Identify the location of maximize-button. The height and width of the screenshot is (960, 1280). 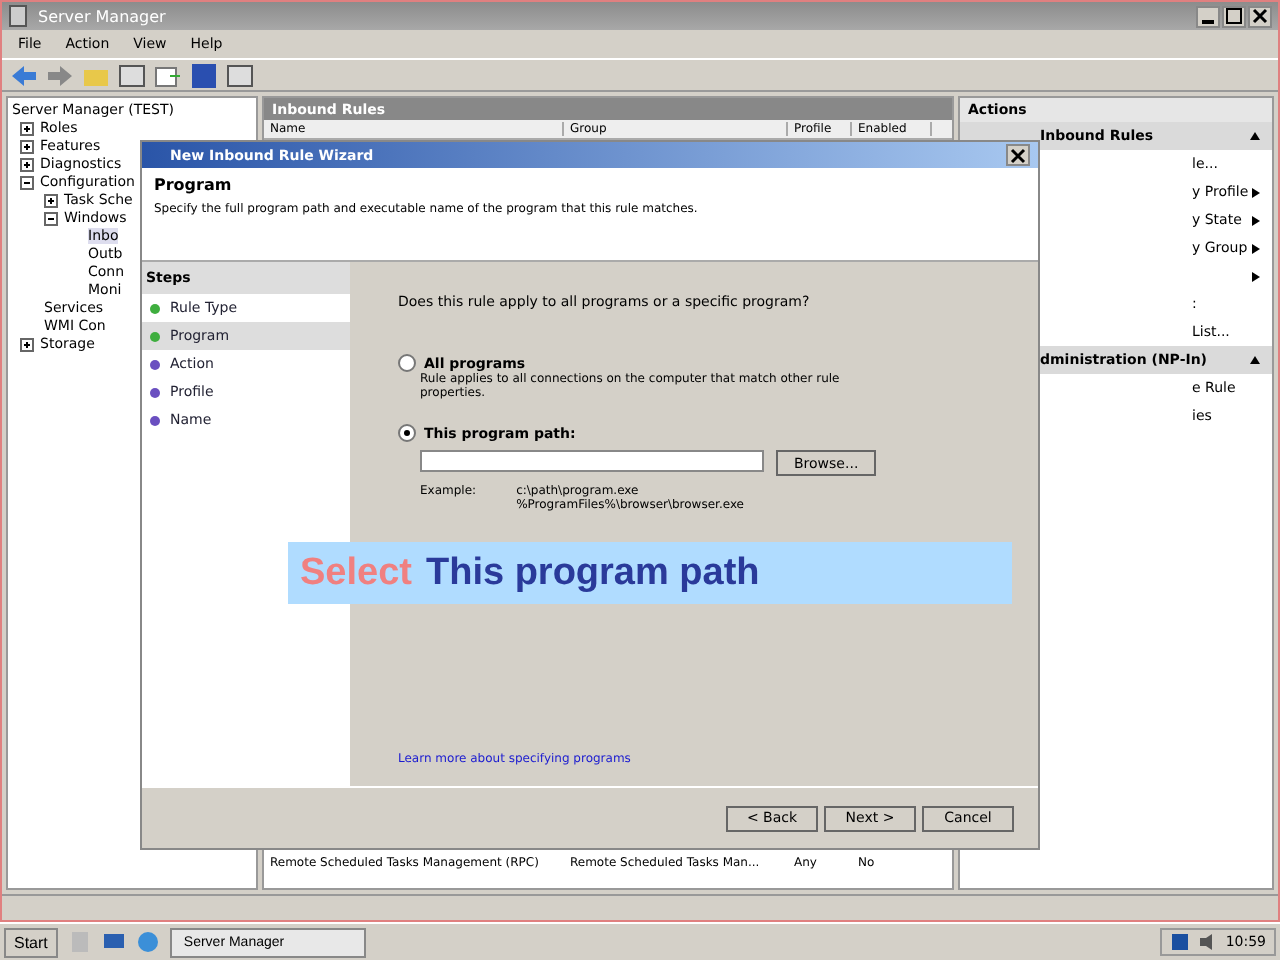
(1234, 16).